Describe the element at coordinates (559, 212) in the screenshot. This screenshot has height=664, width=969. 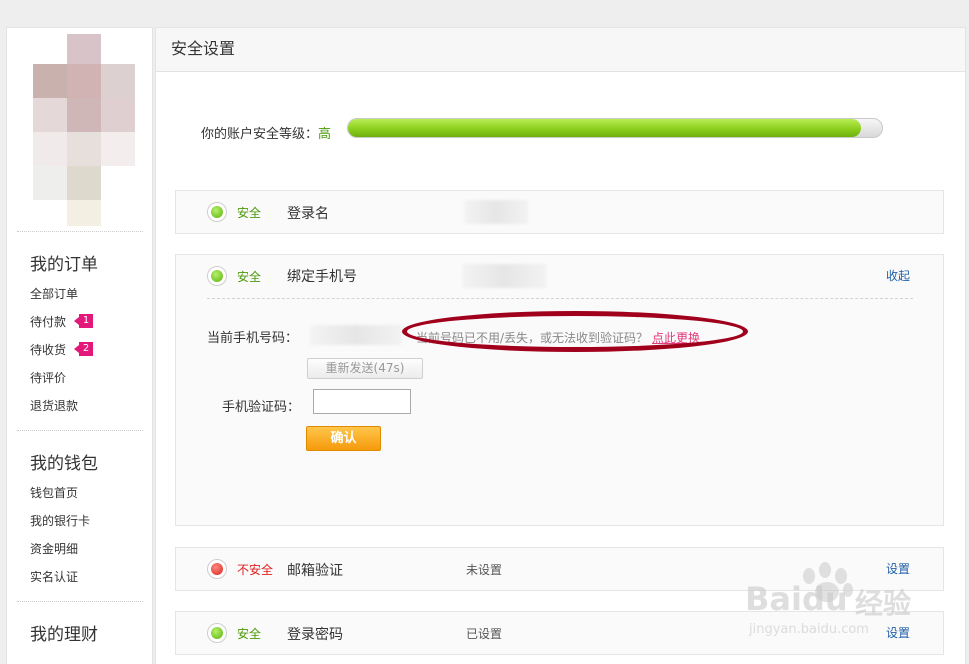
I see `security-item-login-name: 安全 登录名` at that location.